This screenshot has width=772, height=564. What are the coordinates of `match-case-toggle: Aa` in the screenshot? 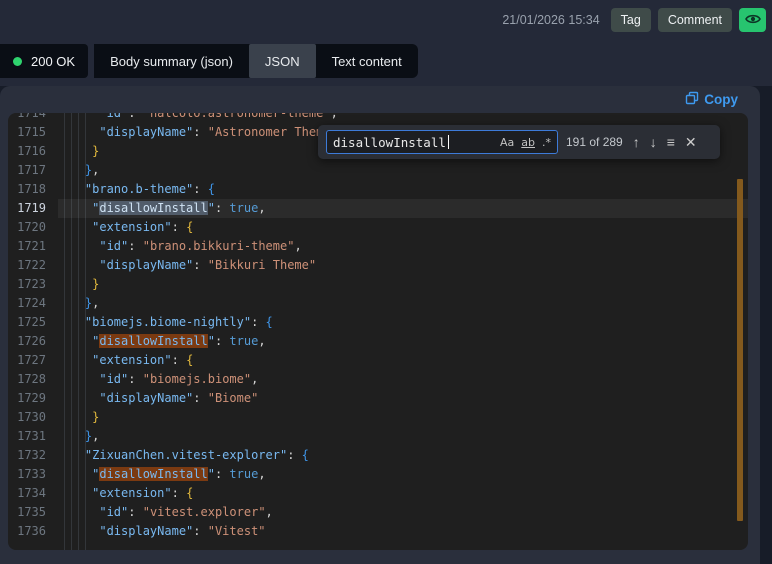 It's located at (507, 142).